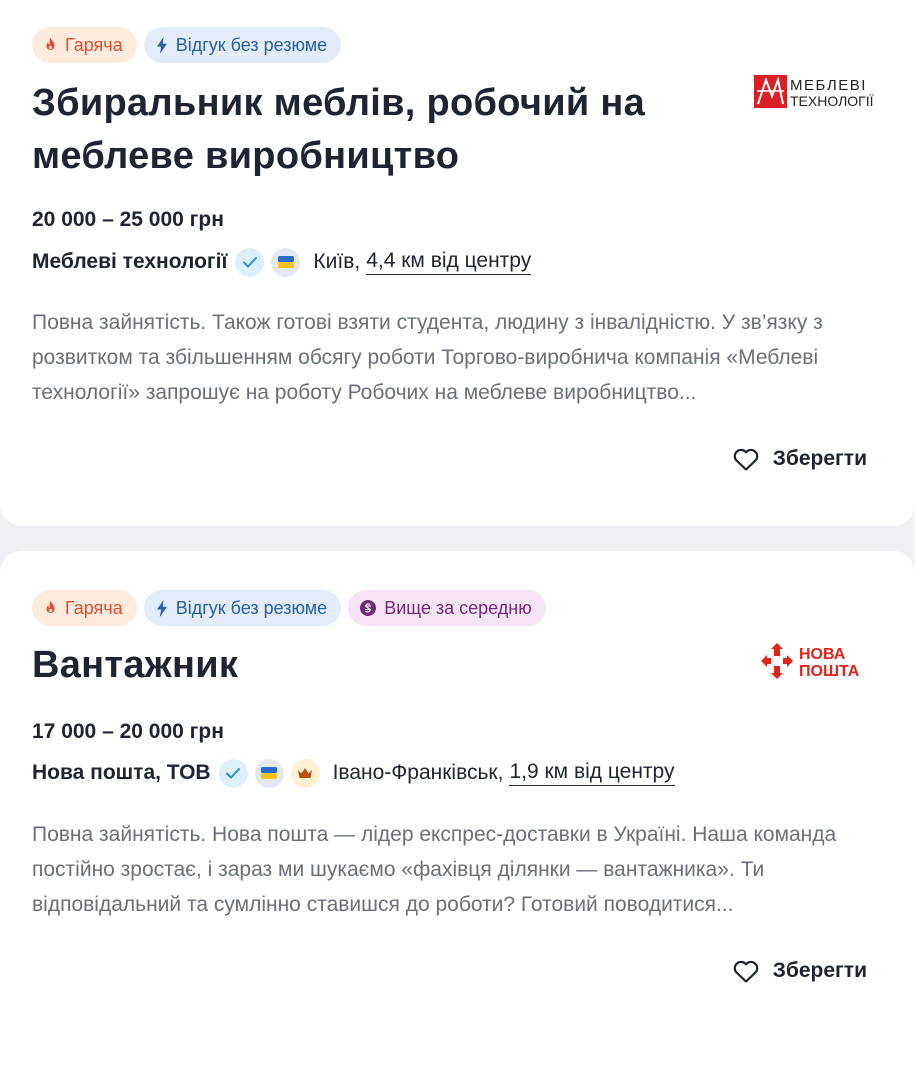 The image size is (915, 1071). What do you see at coordinates (368, 608) in the screenshot?
I see `hryvnia-coin-icon` at bounding box center [368, 608].